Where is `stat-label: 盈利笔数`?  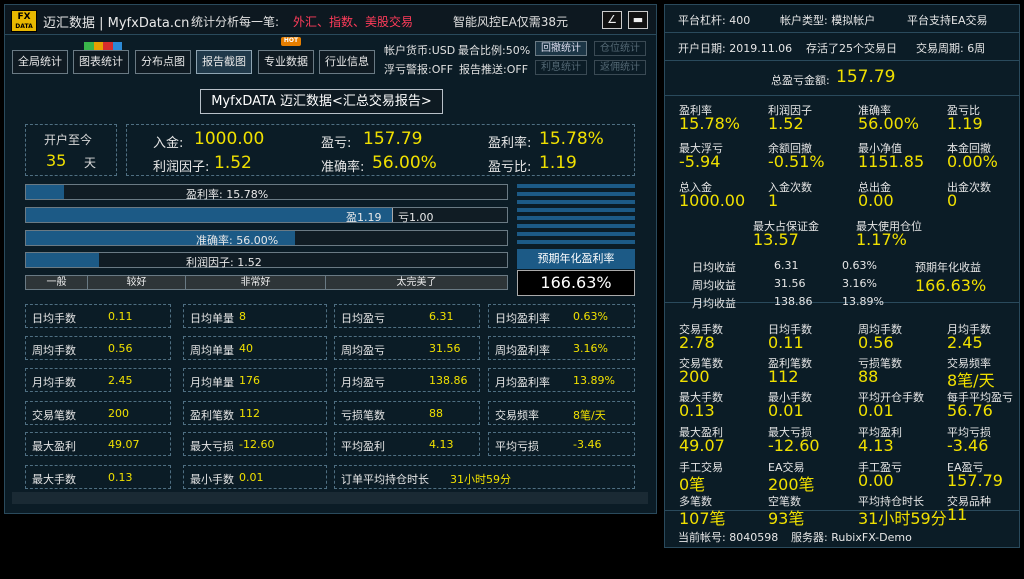
stat-label: 盈利笔数 is located at coordinates (212, 415).